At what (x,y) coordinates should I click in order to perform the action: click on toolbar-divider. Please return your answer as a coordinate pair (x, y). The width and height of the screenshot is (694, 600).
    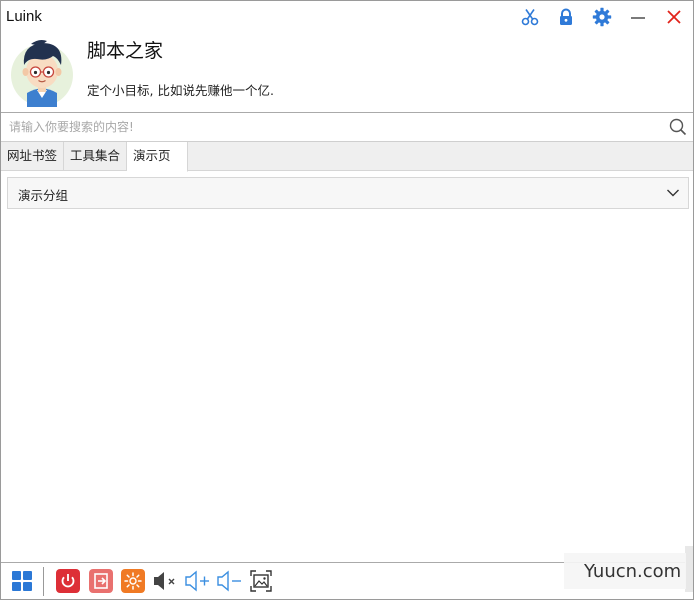
    Looking at the image, I should click on (43, 581).